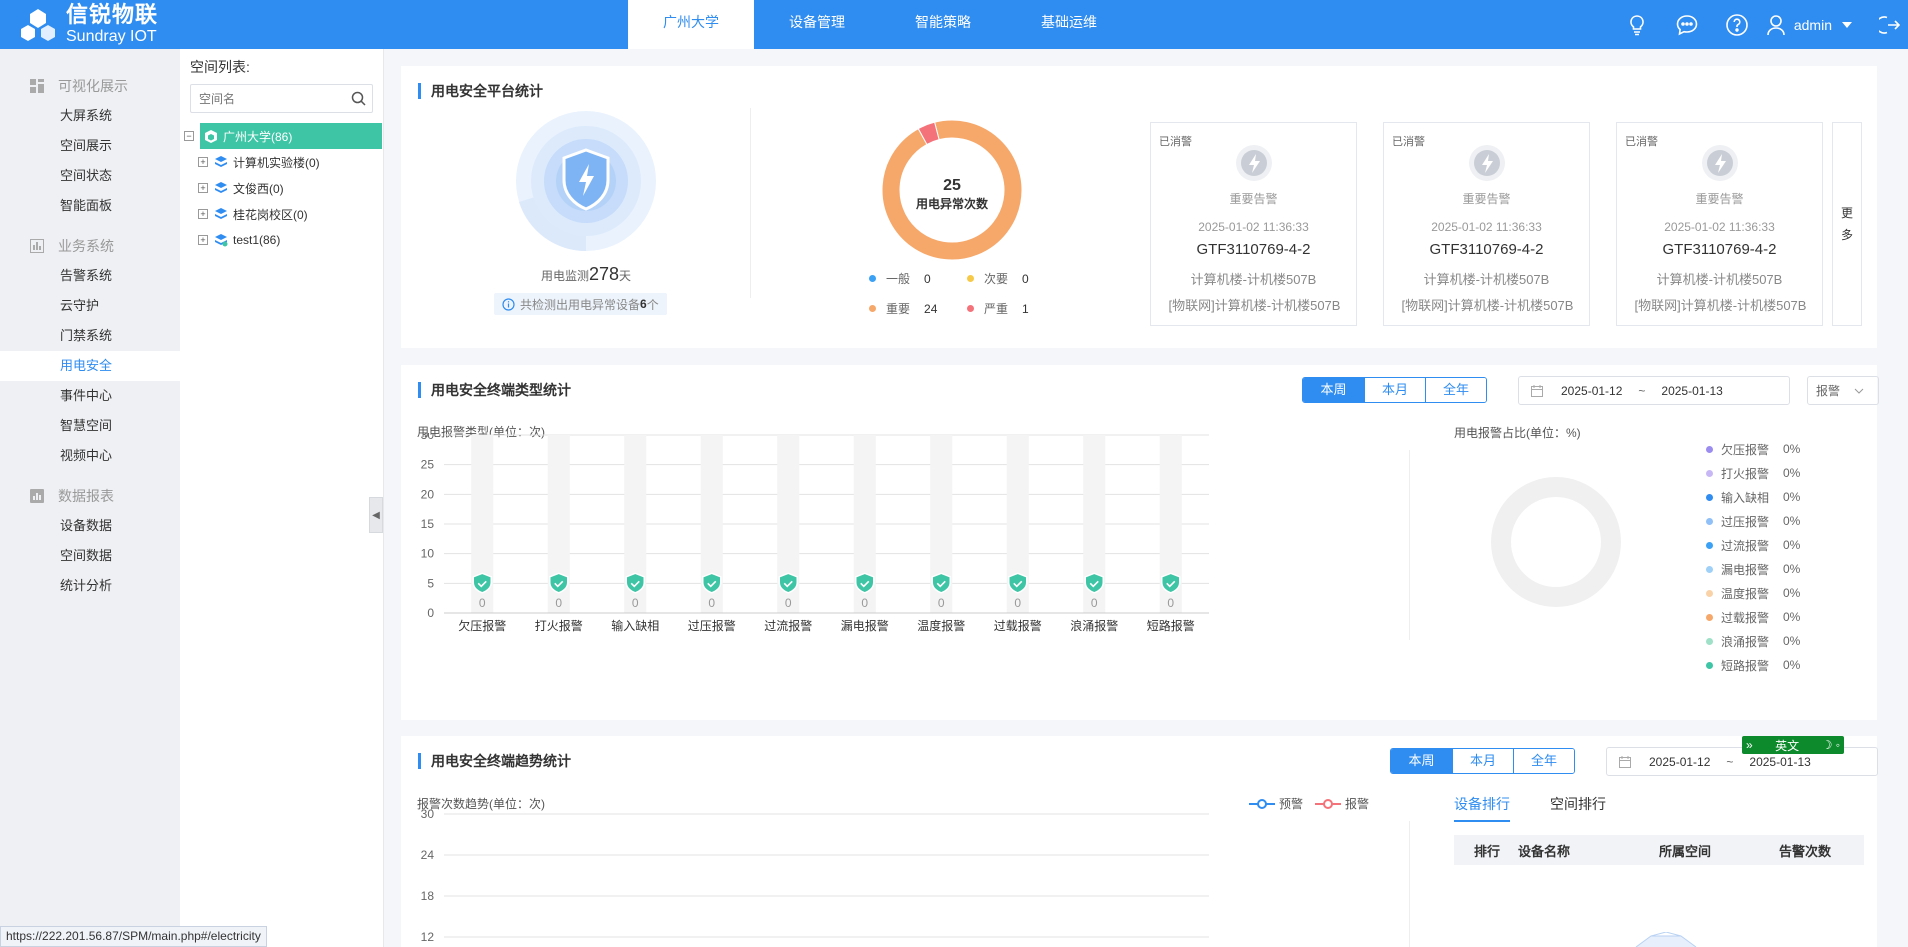 This screenshot has height=947, width=1908. What do you see at coordinates (283, 214) in the screenshot?
I see `tree-node-child: + 桂花岗校区(0)` at bounding box center [283, 214].